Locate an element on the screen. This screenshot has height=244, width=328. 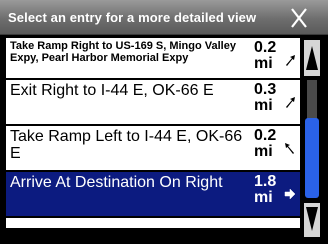
scroll-down-button is located at coordinates (312, 220).